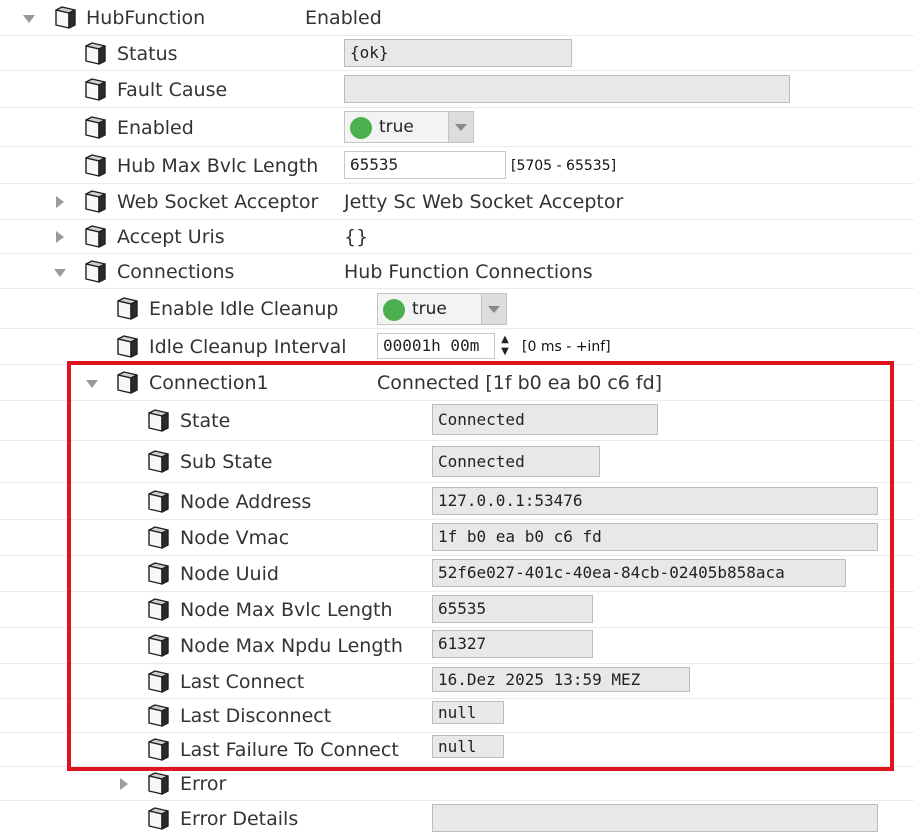 Image resolution: width=914 pixels, height=839 pixels. What do you see at coordinates (505, 340) in the screenshot?
I see `spin-up-icon: ▲` at bounding box center [505, 340].